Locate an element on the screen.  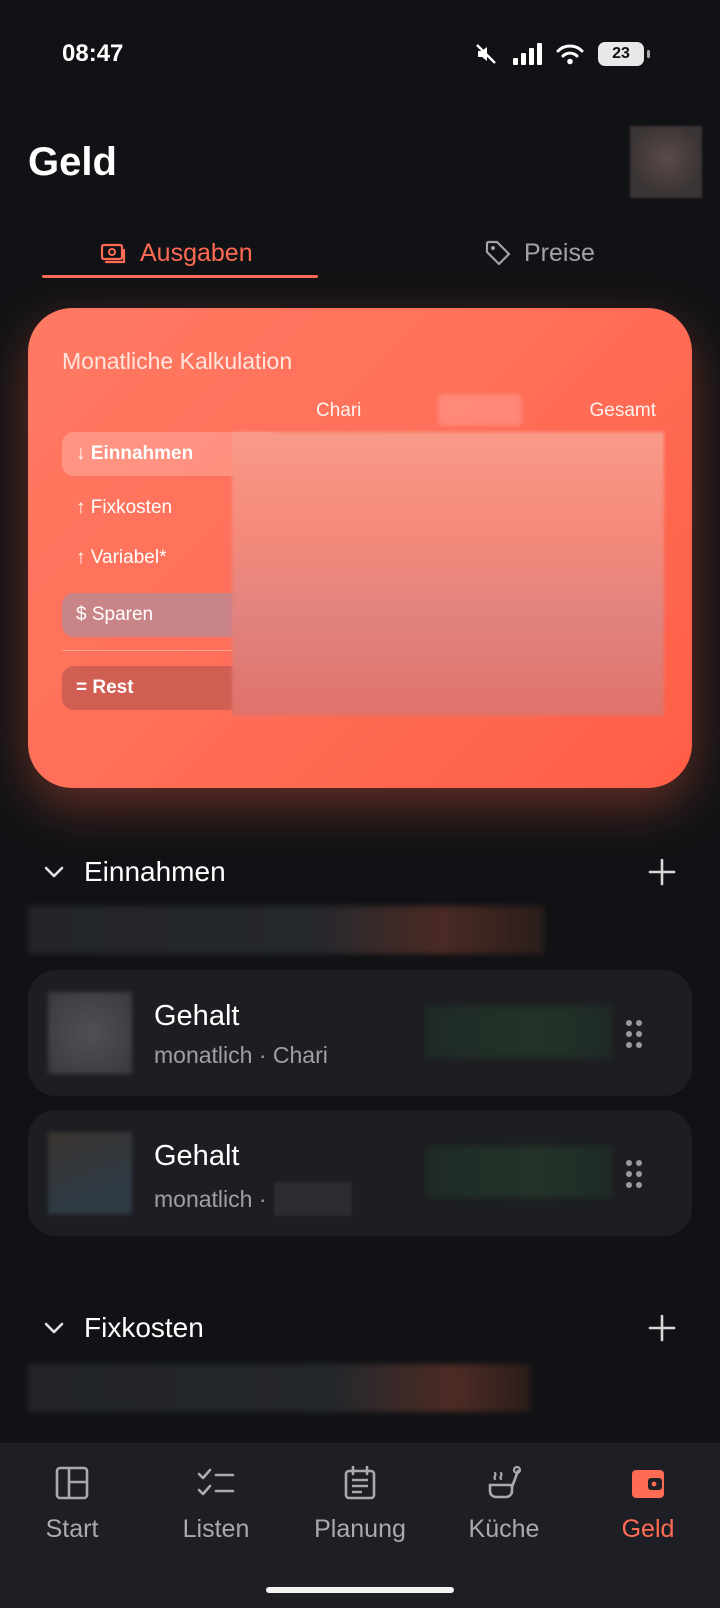
tab-preise: Preise is located at coordinates (539, 253).